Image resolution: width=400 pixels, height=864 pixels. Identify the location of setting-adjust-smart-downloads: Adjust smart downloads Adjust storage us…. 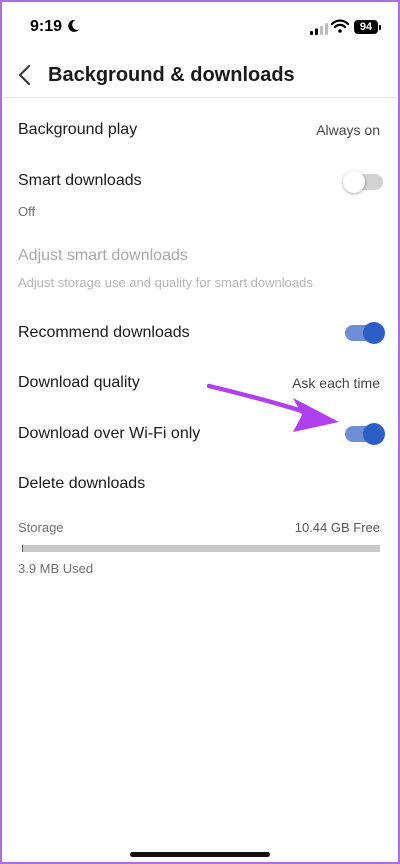
(200, 268).